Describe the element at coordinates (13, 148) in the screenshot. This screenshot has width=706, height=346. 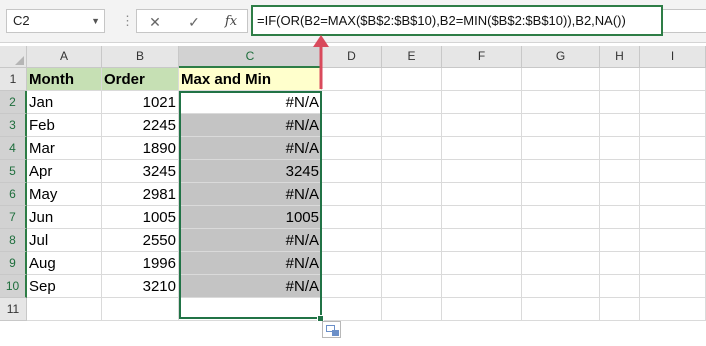
I see `row-header-4: 4` at that location.